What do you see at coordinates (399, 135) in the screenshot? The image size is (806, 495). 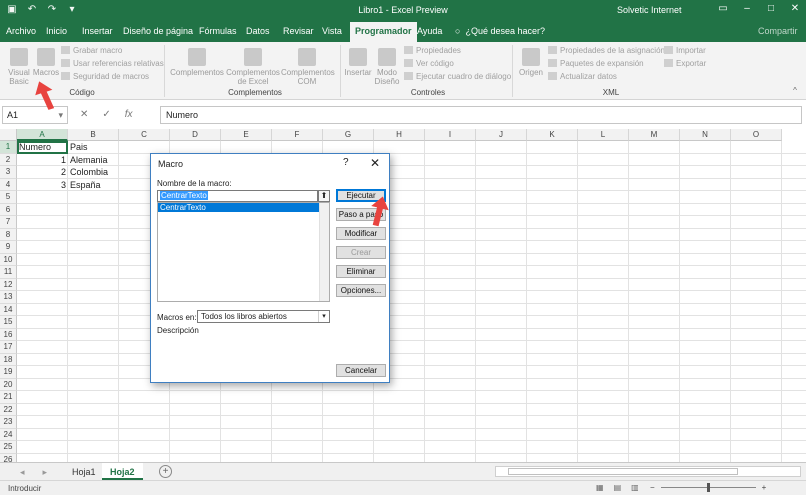 I see `column-header-h: H` at bounding box center [399, 135].